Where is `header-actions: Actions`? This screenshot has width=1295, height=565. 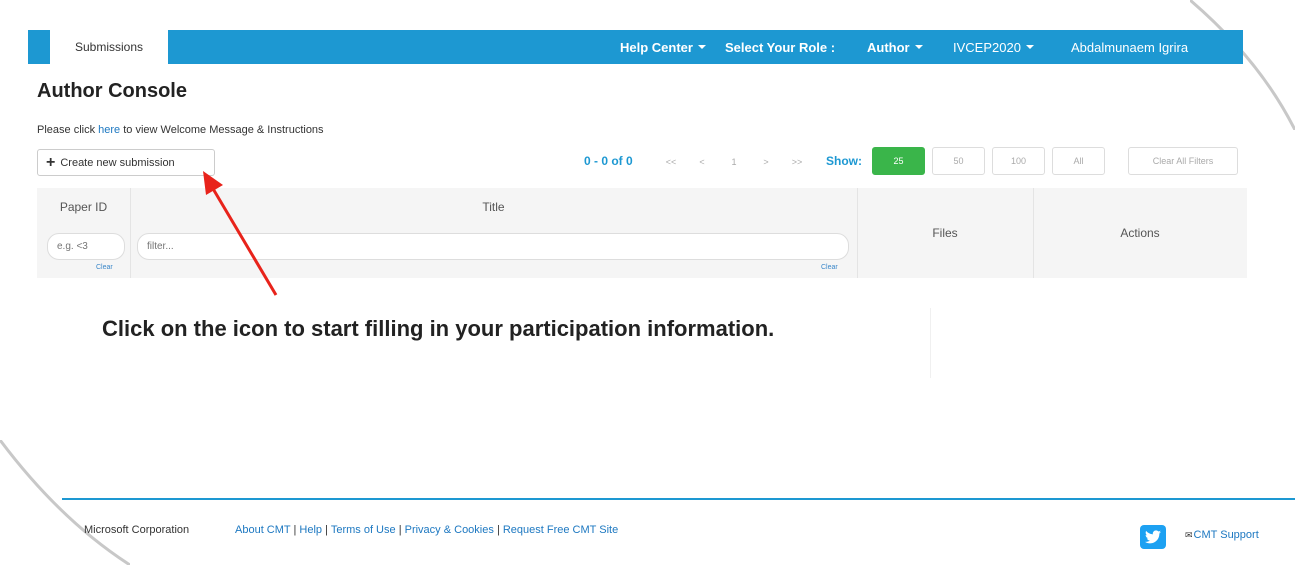 header-actions: Actions is located at coordinates (1140, 233).